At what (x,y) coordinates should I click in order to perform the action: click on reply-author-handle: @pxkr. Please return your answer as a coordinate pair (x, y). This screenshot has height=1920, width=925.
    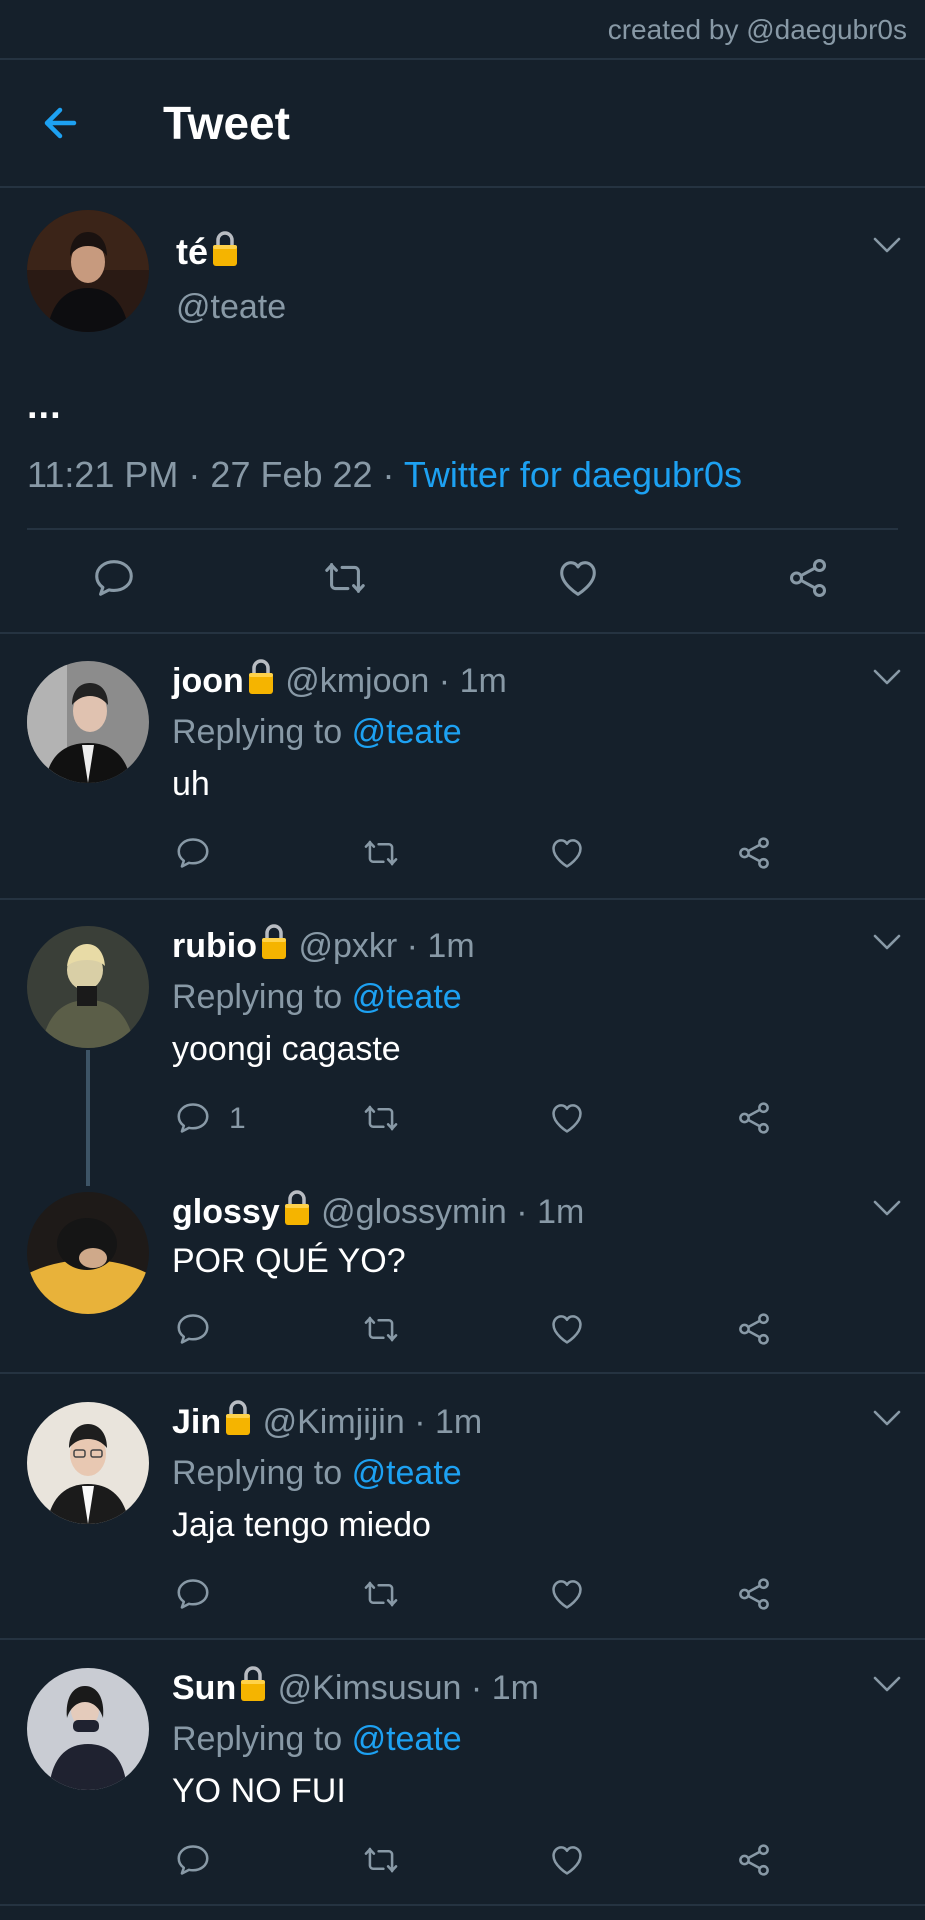
    Looking at the image, I should click on (348, 946).